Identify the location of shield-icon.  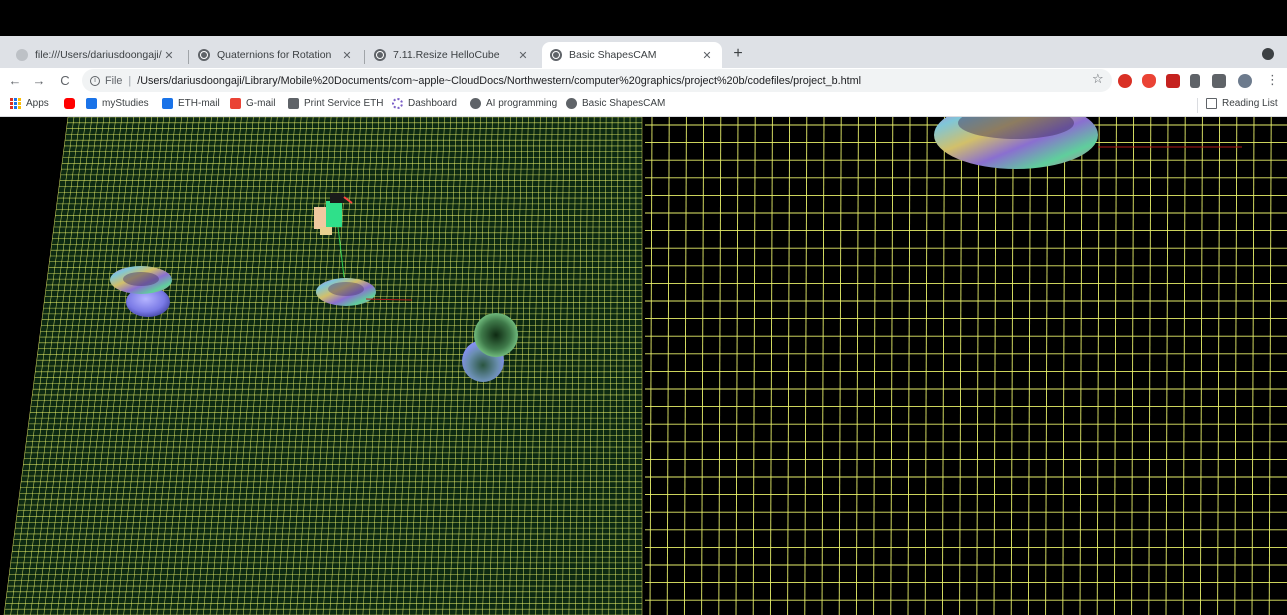
(1149, 81).